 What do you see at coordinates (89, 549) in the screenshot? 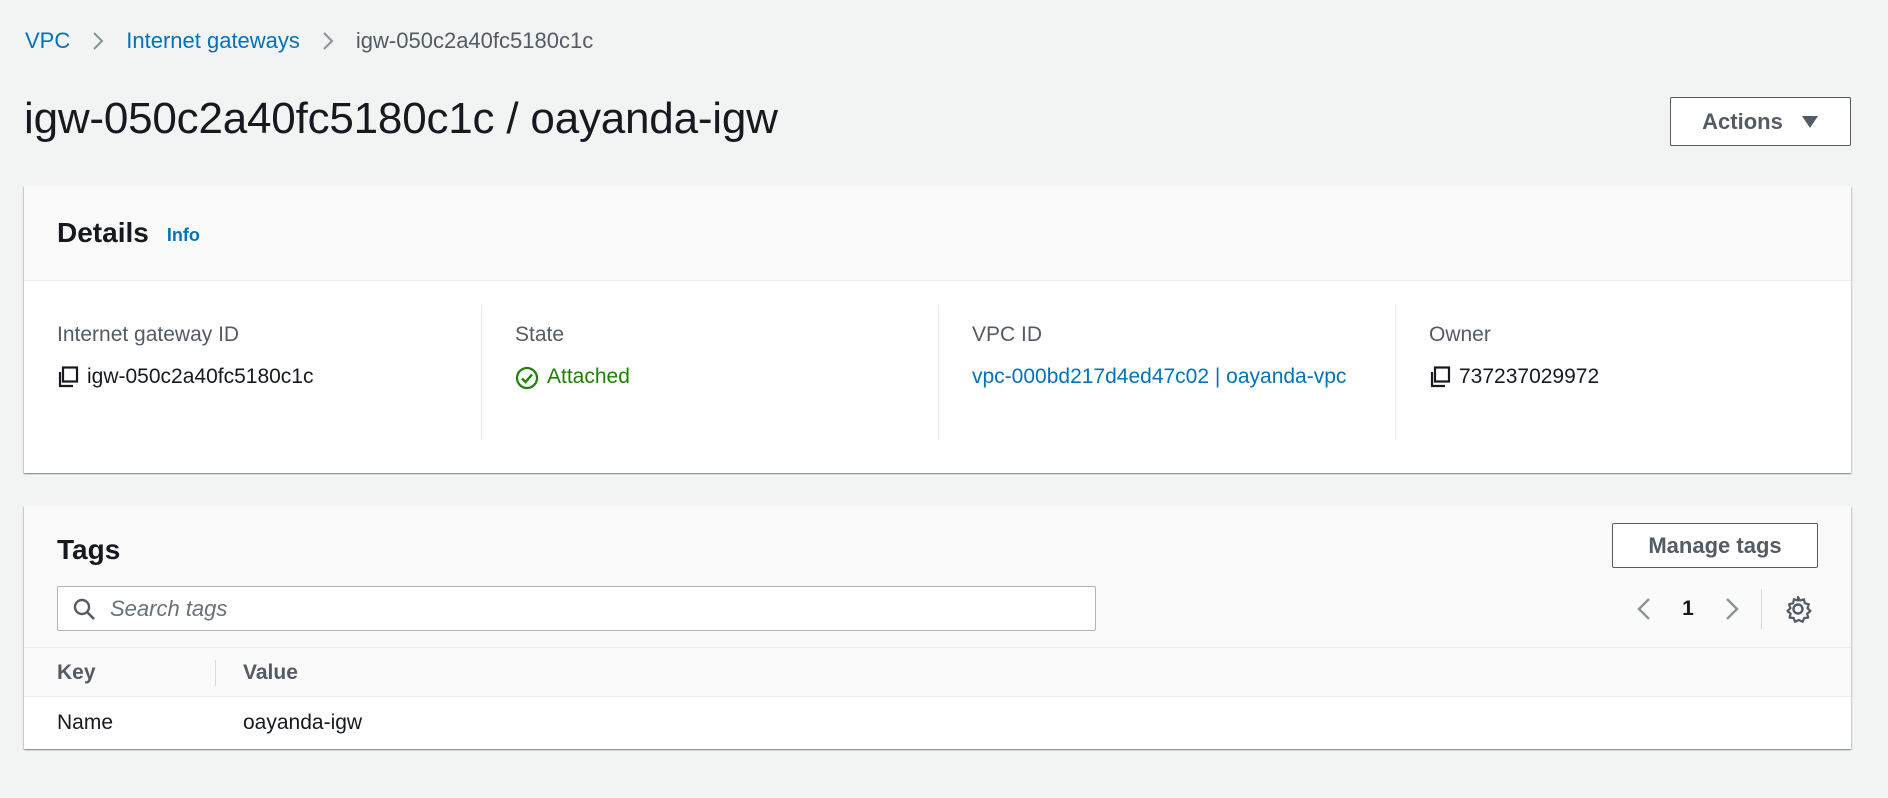
I see `tags-title: Tags` at bounding box center [89, 549].